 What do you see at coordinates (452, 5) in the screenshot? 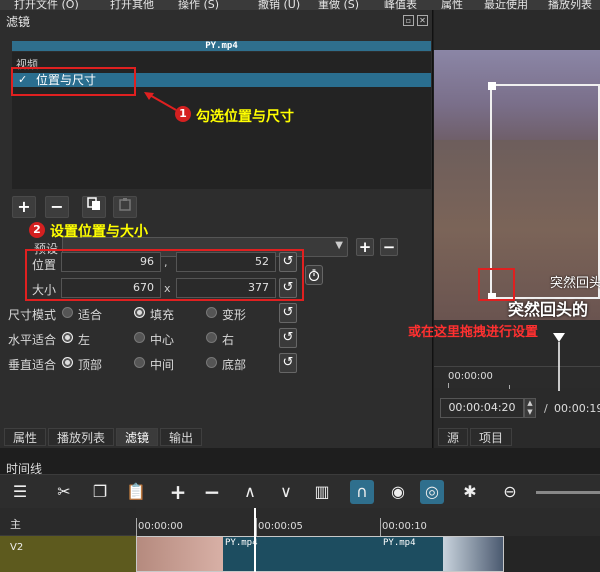
I see `menu-properties: 属性` at bounding box center [452, 5].